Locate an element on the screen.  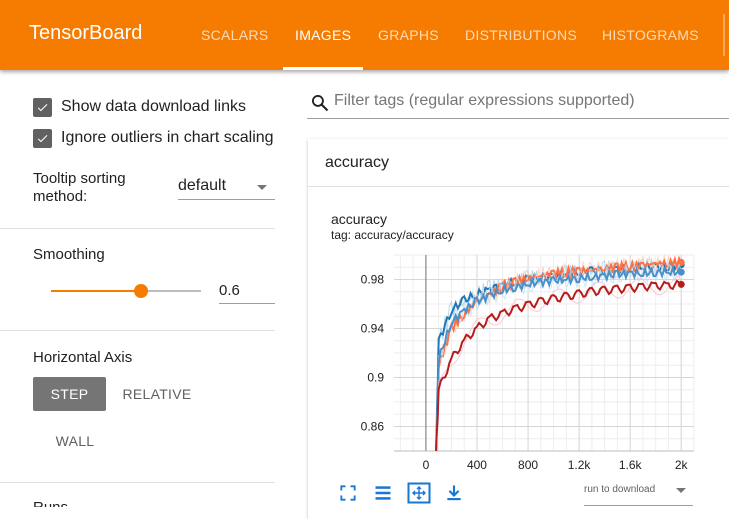
tooltip-sorting-label: Tooltip sorting method: is located at coordinates (79, 187).